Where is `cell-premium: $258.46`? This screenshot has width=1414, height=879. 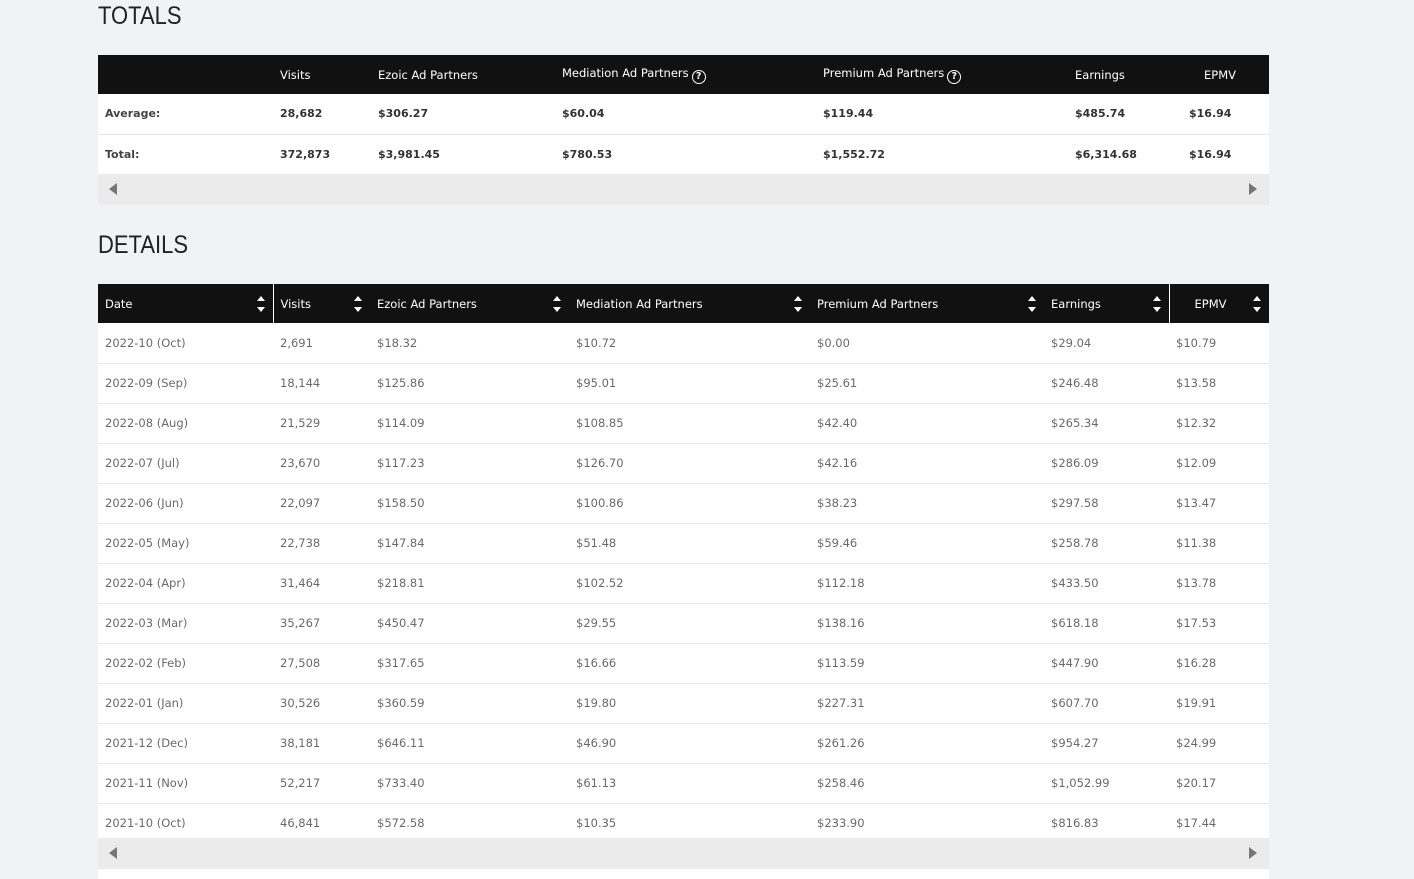
cell-premium: $258.46 is located at coordinates (841, 783).